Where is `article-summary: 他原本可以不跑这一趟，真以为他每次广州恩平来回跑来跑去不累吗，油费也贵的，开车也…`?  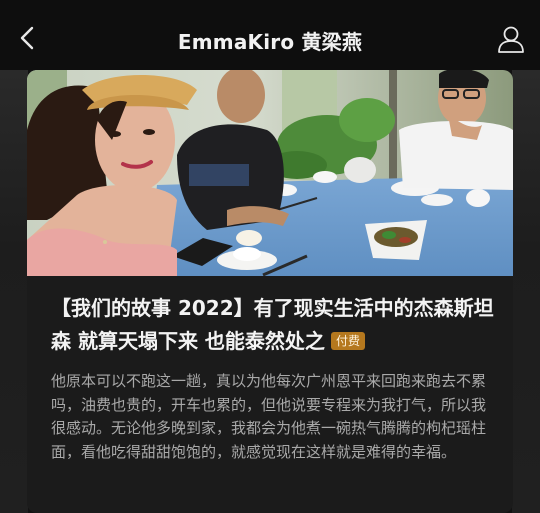 article-summary: 他原本可以不跑这一趟，真以为他每次广州恩平来回跑来跑去不累吗，油费也贵的，开车也… is located at coordinates (269, 416).